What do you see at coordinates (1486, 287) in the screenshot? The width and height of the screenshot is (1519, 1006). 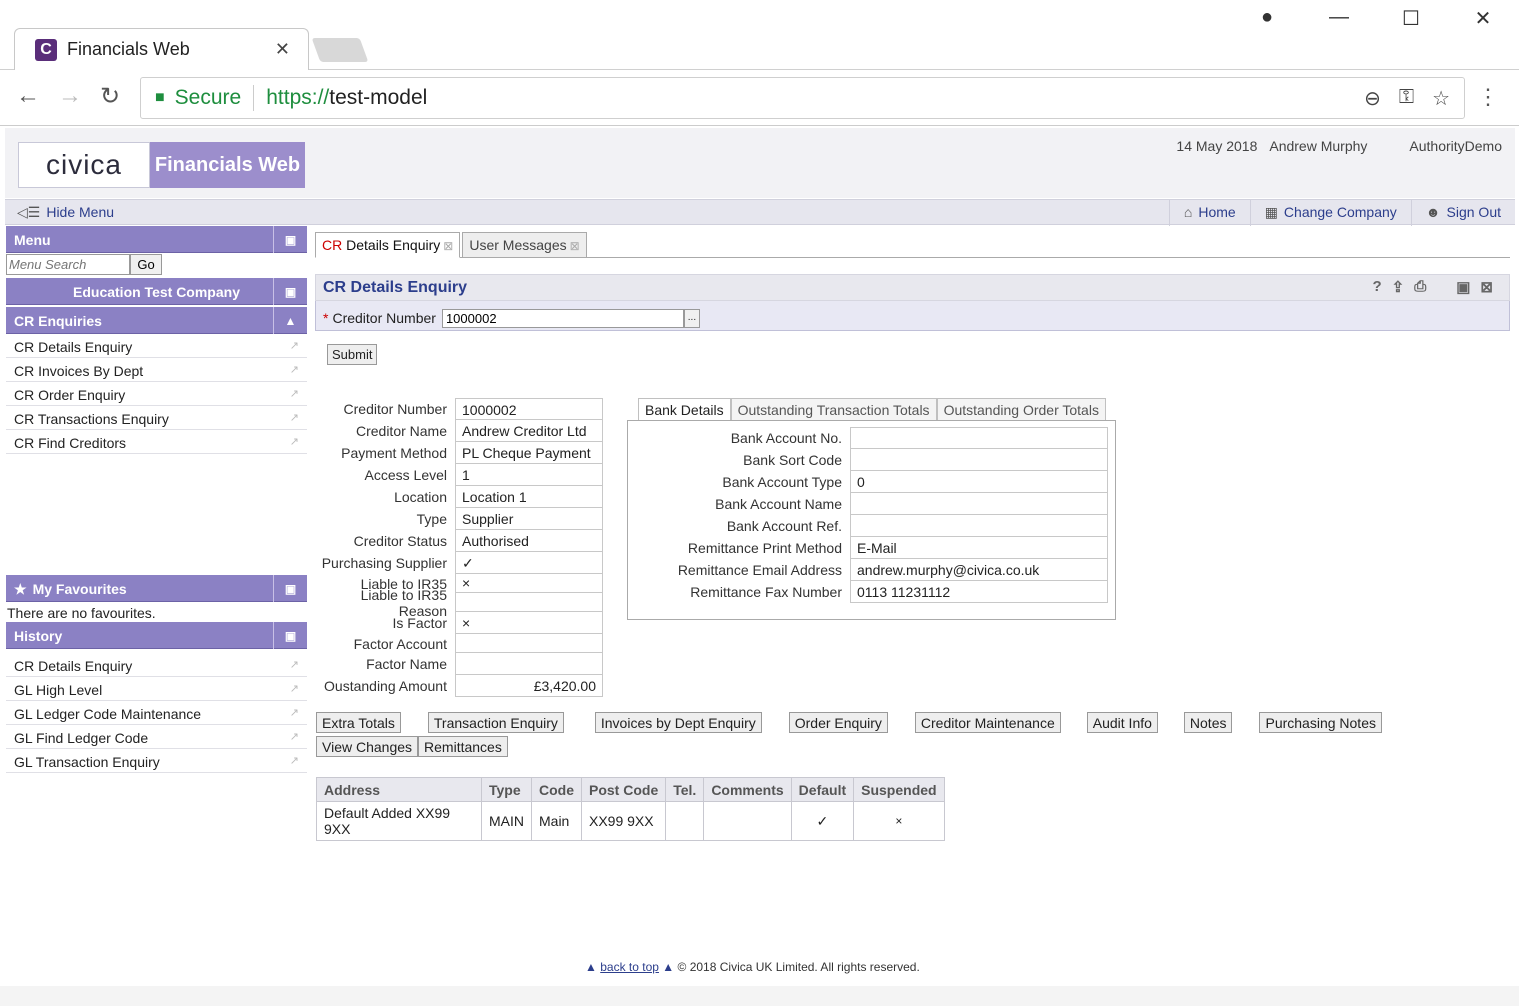 I see `close-icon: ⊠` at bounding box center [1486, 287].